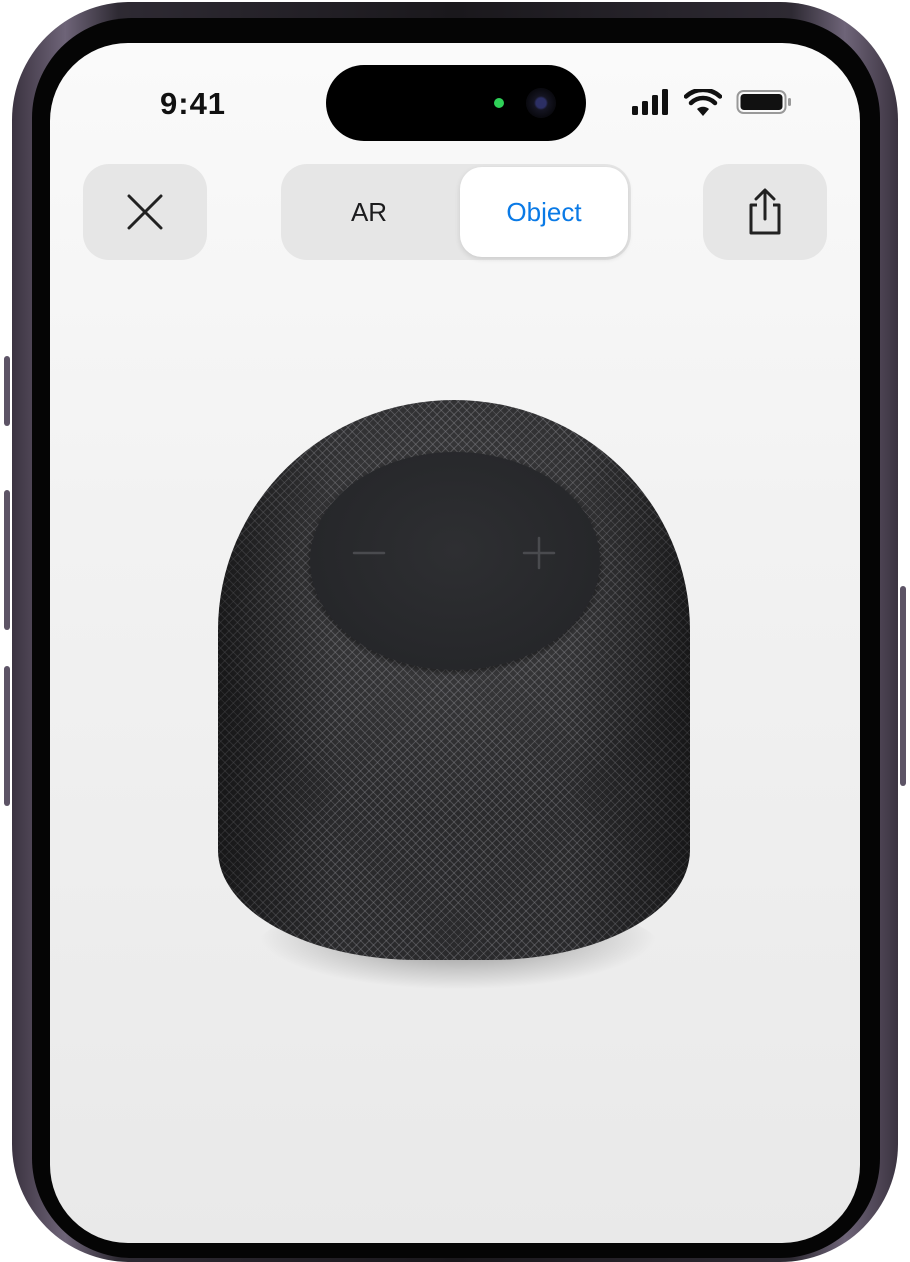  Describe the element at coordinates (193, 103) in the screenshot. I see `status-time: 9:41` at that location.